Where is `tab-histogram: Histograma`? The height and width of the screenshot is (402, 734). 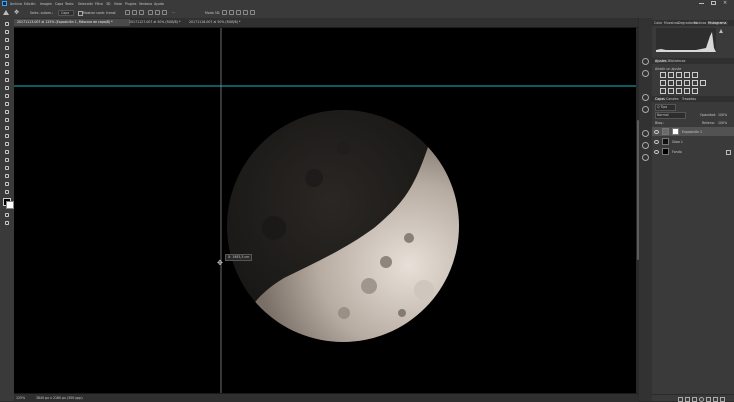 tab-histogram: Histograma is located at coordinates (717, 23).